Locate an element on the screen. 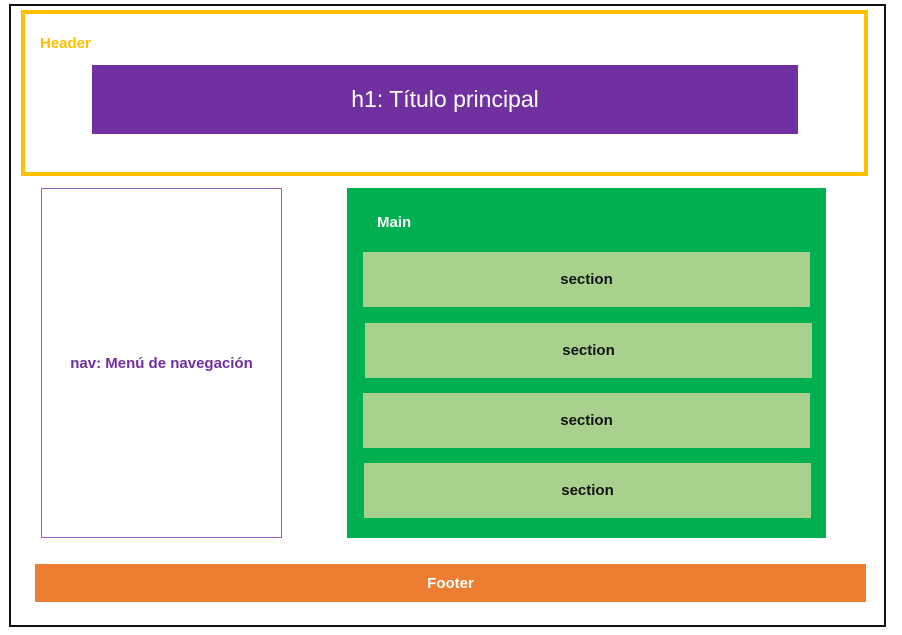 This screenshot has height=635, width=902. nav-label: nav: Menú de navegación is located at coordinates (161, 363).